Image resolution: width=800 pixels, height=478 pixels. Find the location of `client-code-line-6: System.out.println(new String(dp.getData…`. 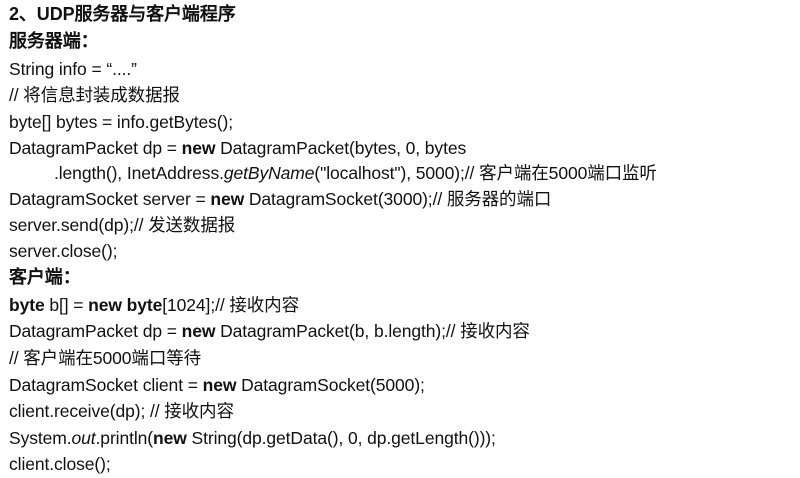

client-code-line-6: System.out.println(new String(dp.getData… is located at coordinates (252, 438).